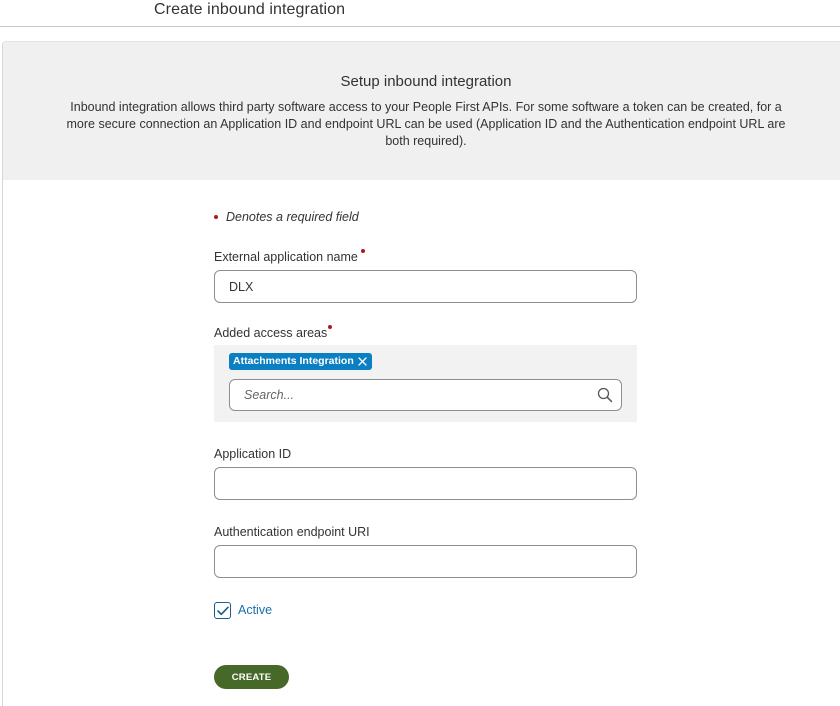 The height and width of the screenshot is (706, 840). I want to click on active-checkbox-label: Active, so click(255, 610).